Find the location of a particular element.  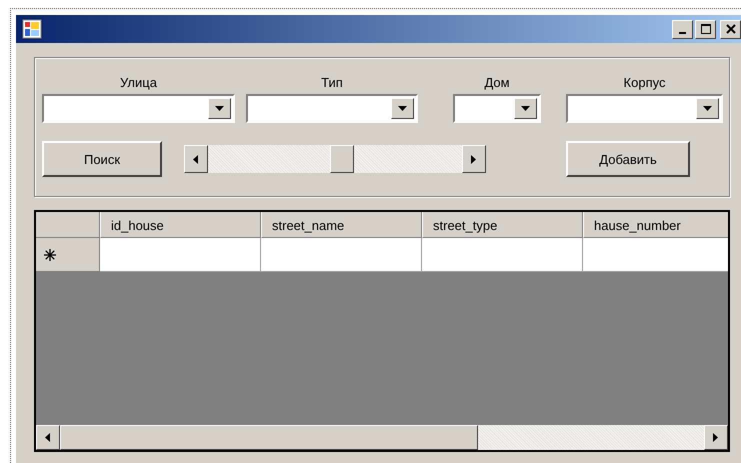

field-label: Корпус is located at coordinates (645, 83).